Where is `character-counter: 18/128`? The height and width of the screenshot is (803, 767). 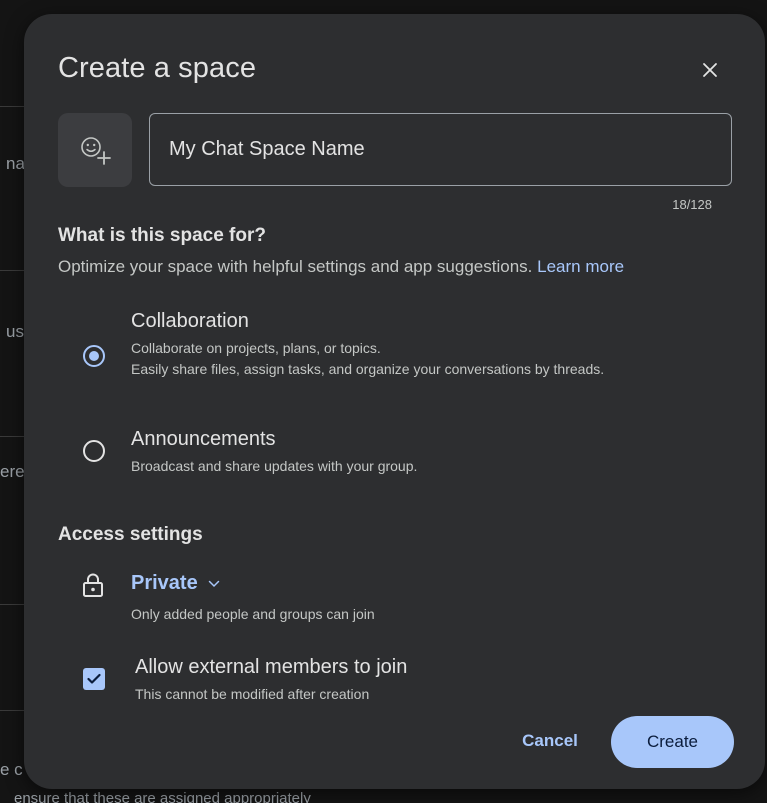 character-counter: 18/128 is located at coordinates (692, 204).